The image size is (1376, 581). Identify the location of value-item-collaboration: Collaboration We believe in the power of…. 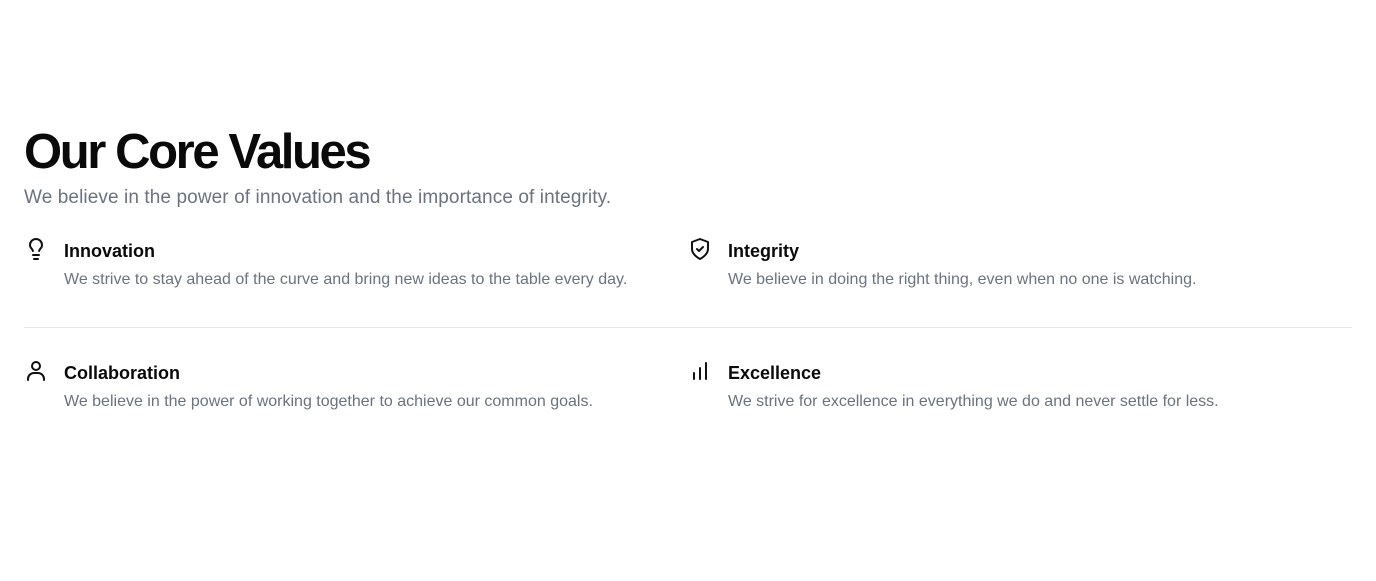
(356, 385).